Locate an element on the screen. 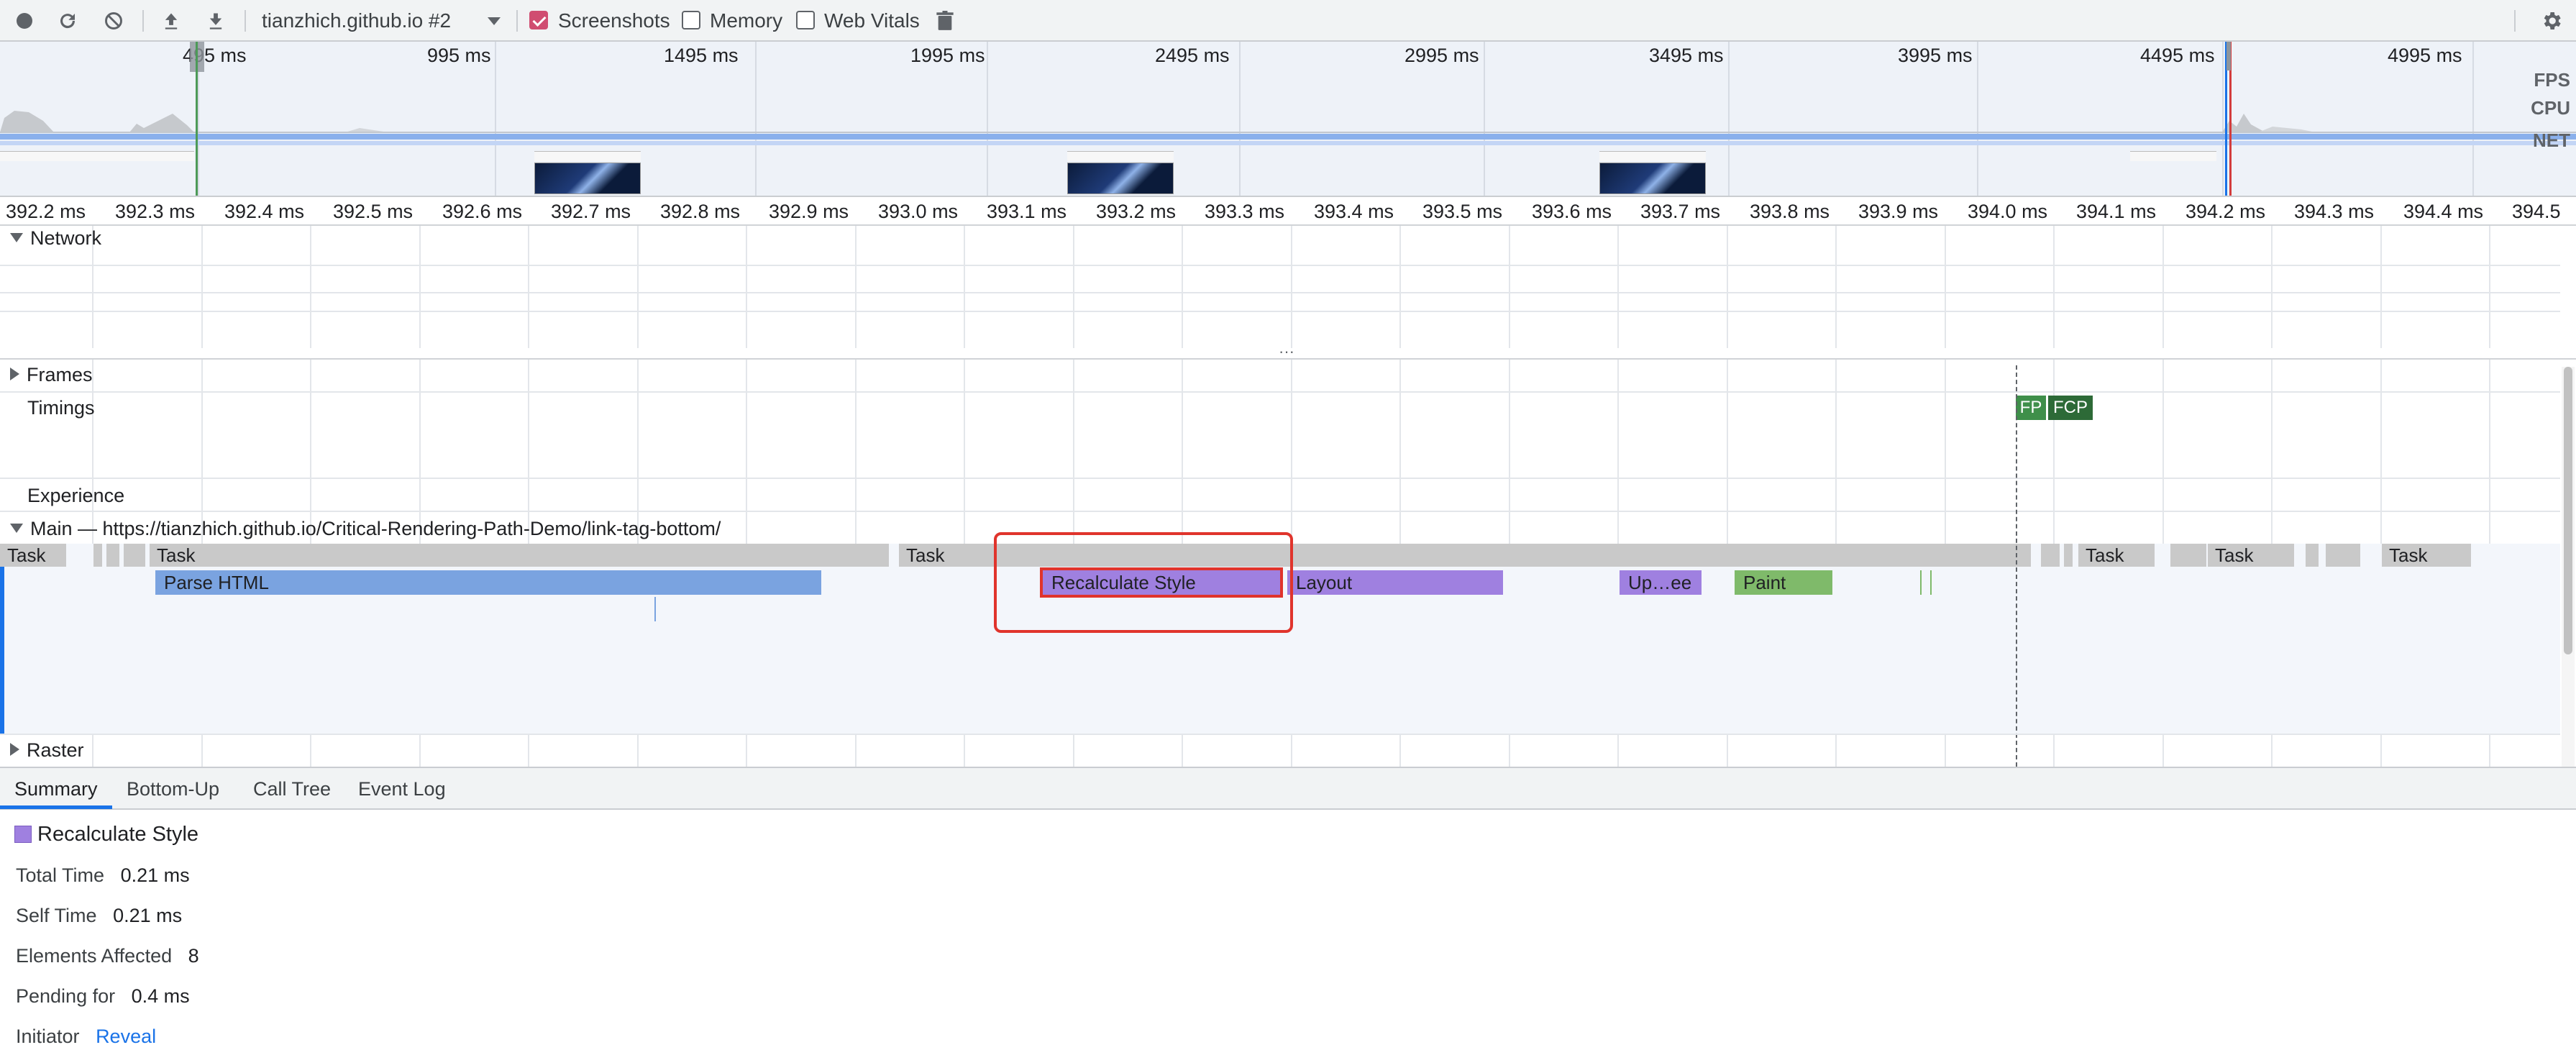 Image resolution: width=2576 pixels, height=1050 pixels. vertical-scrollbar is located at coordinates (2568, 567).